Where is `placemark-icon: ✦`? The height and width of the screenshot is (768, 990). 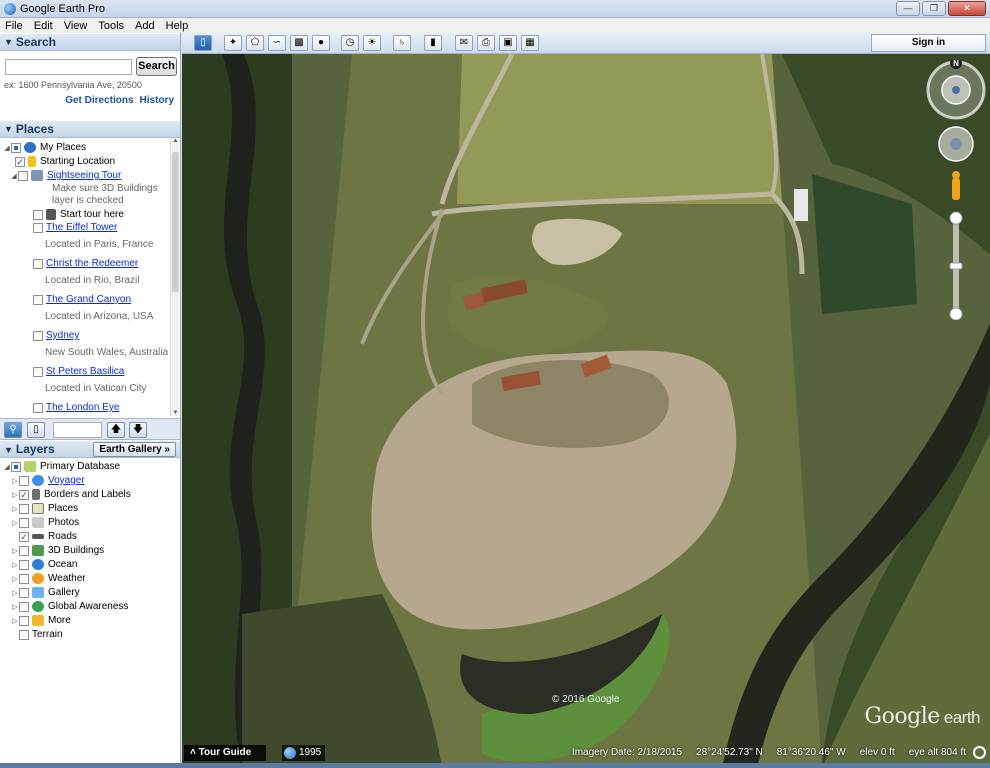
placemark-icon: ✦ is located at coordinates (233, 43).